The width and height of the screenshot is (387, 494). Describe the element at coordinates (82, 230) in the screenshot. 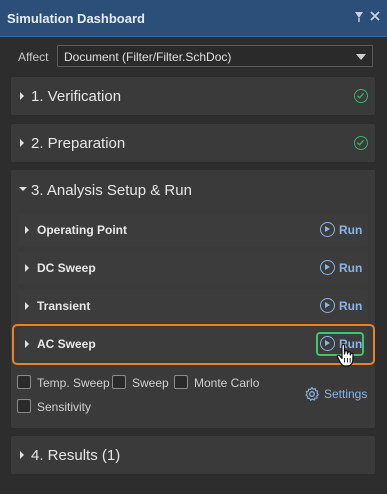

I see `analysis-label: Operating Point` at that location.